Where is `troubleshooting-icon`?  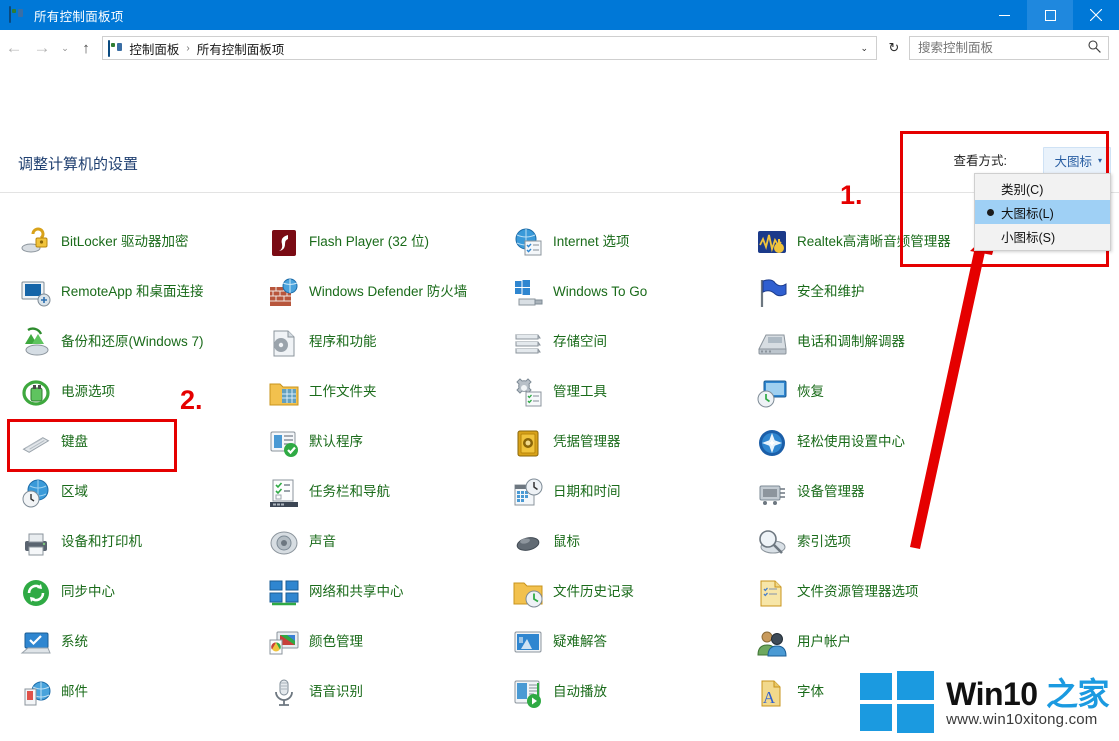 troubleshooting-icon is located at coordinates (528, 643).